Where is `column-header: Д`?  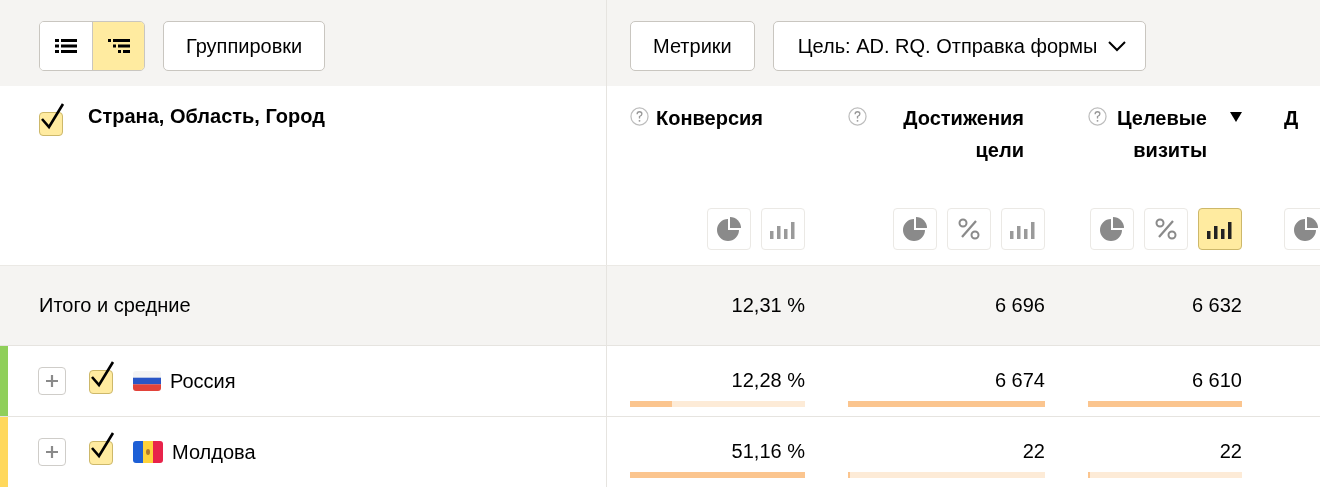
column-header: Д is located at coordinates (1291, 118).